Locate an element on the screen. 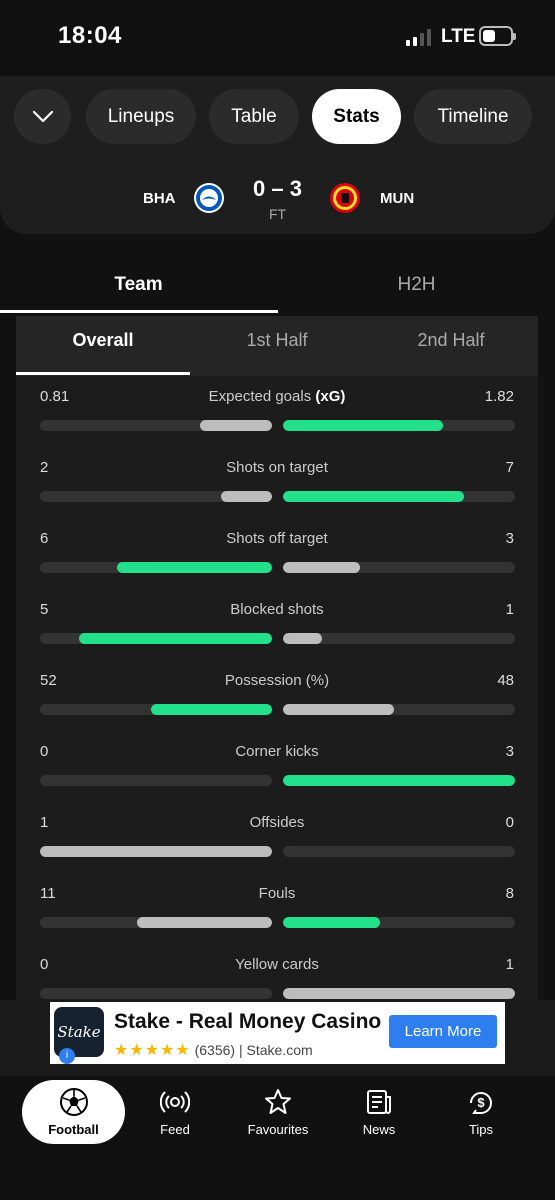 The width and height of the screenshot is (555, 1200). nav-item-tips: $ Tips is located at coordinates (481, 1111).